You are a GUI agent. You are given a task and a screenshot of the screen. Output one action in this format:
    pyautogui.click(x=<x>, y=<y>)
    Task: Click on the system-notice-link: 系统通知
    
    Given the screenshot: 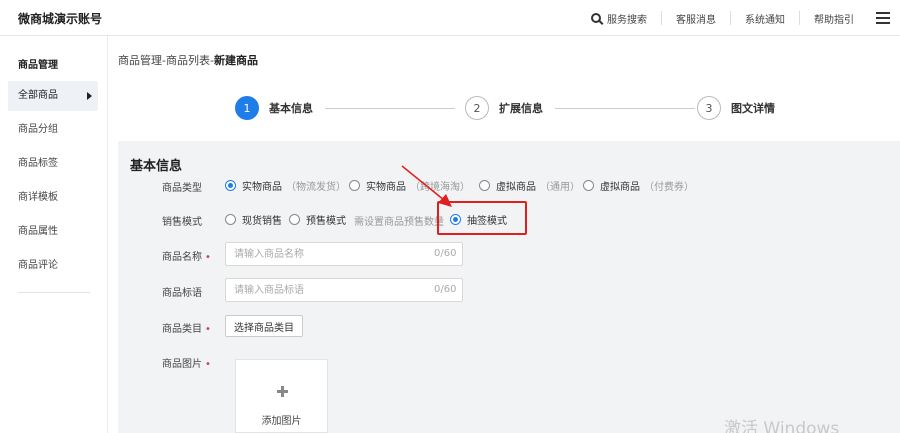 What is the action you would take?
    pyautogui.click(x=764, y=18)
    